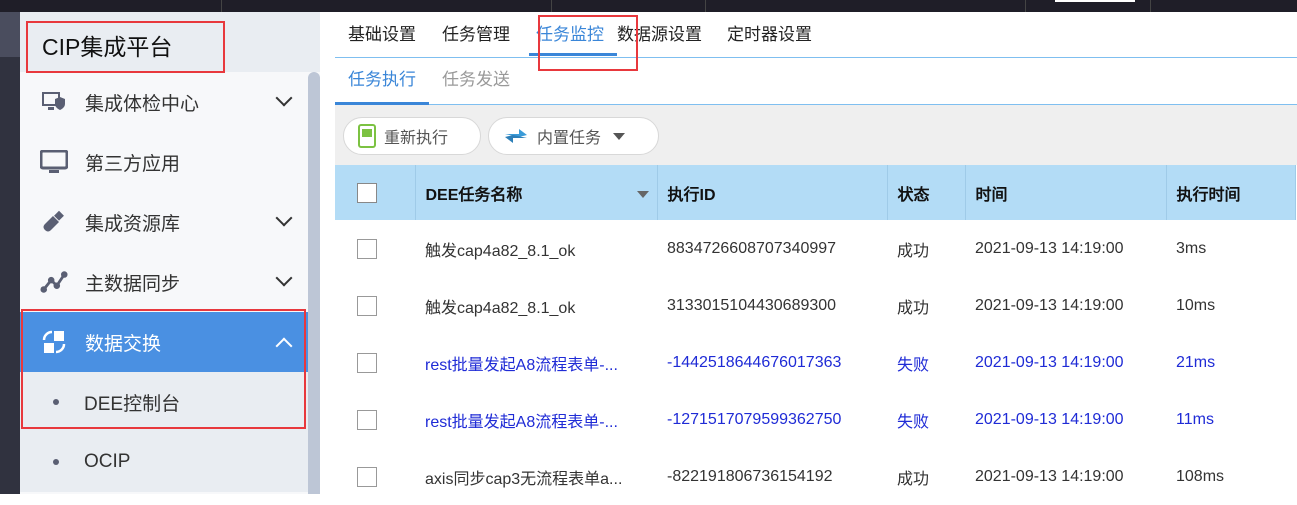  I want to click on duration: 108ms, so click(1200, 476).